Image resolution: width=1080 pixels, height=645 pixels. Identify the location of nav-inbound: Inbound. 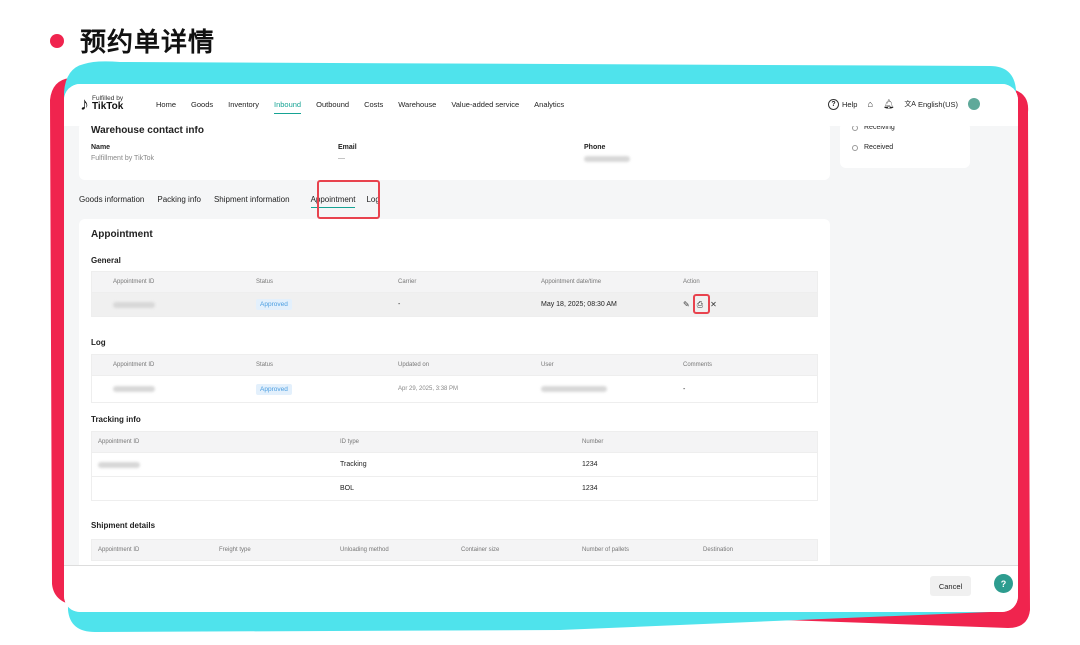
(287, 107).